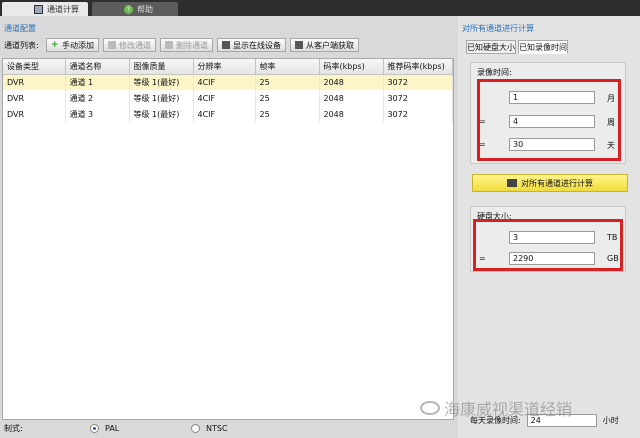 Image resolution: width=640 pixels, height=438 pixels. I want to click on disk-gb-output: 2290, so click(552, 258).